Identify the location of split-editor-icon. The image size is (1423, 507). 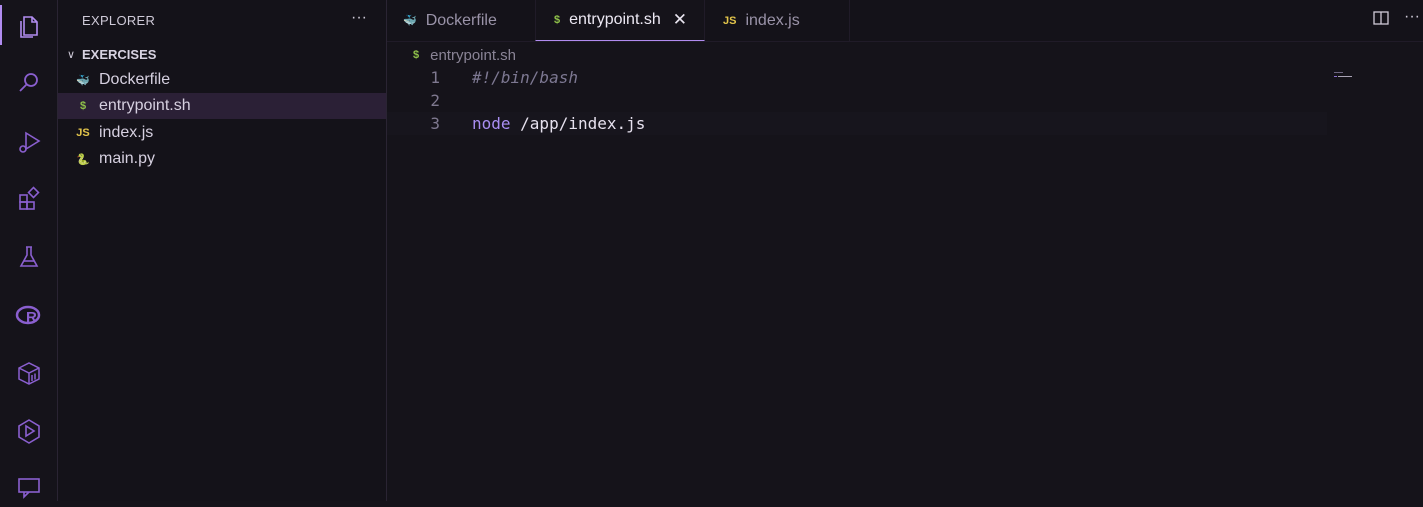
(1381, 20).